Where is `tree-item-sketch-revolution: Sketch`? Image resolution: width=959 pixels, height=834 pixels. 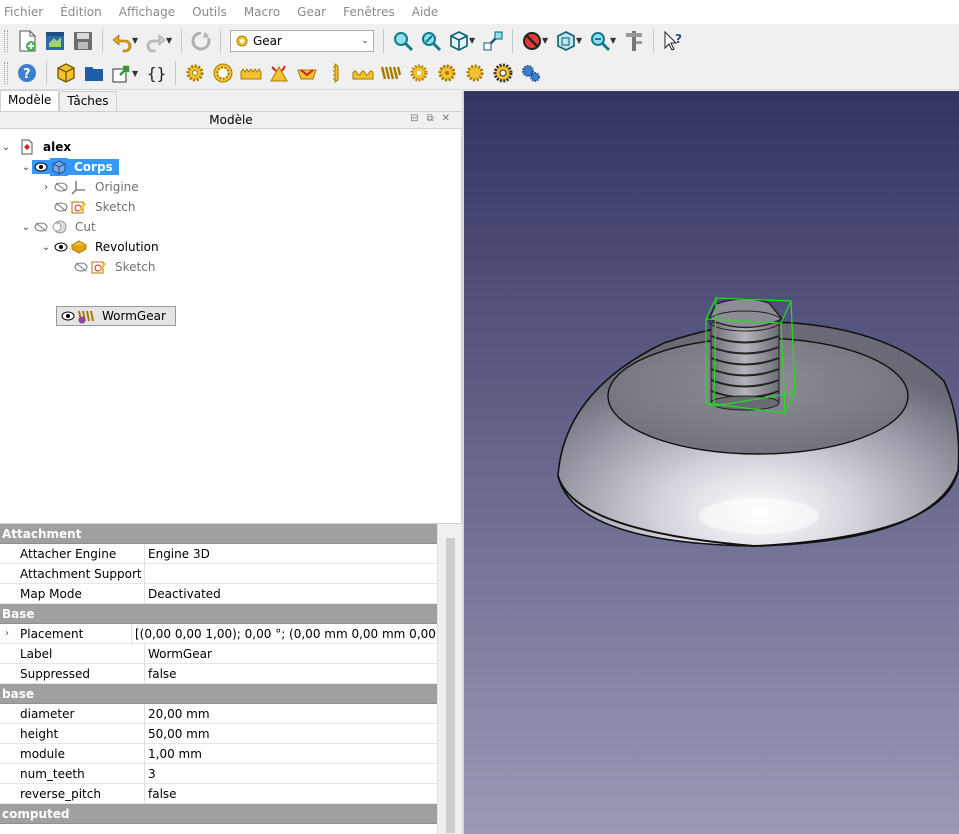
tree-item-sketch-revolution: Sketch is located at coordinates (109, 267).